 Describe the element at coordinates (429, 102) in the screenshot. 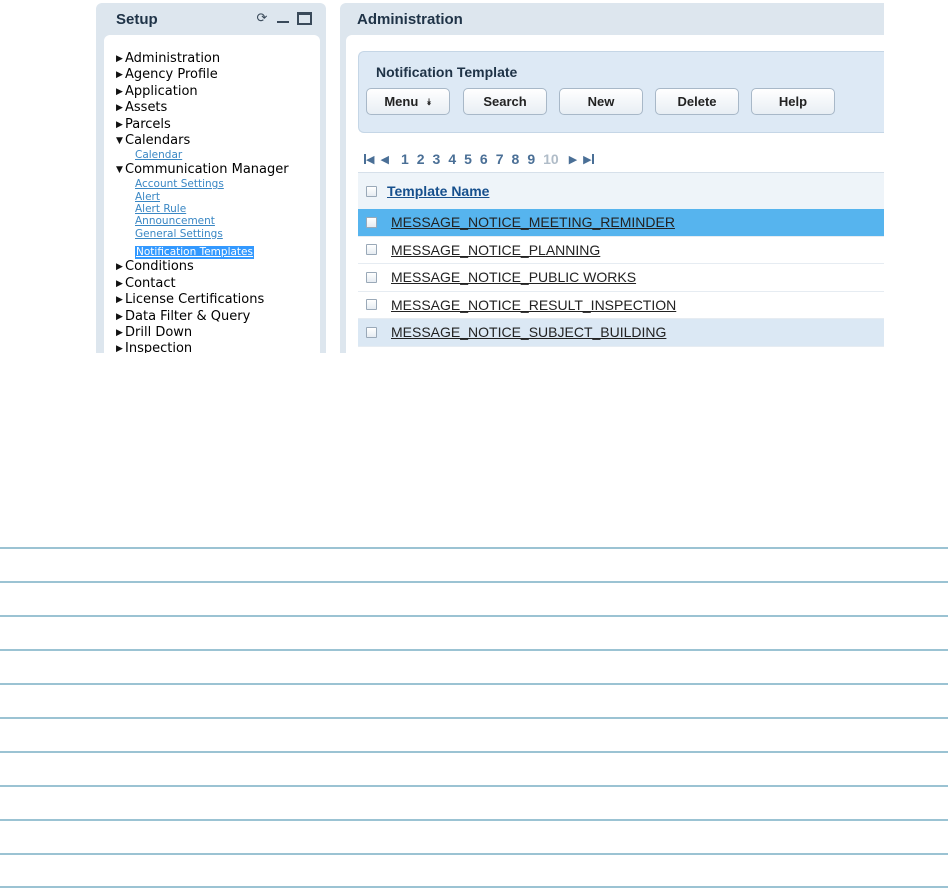

I see `dropdown-arrow-icon: ⯯` at that location.